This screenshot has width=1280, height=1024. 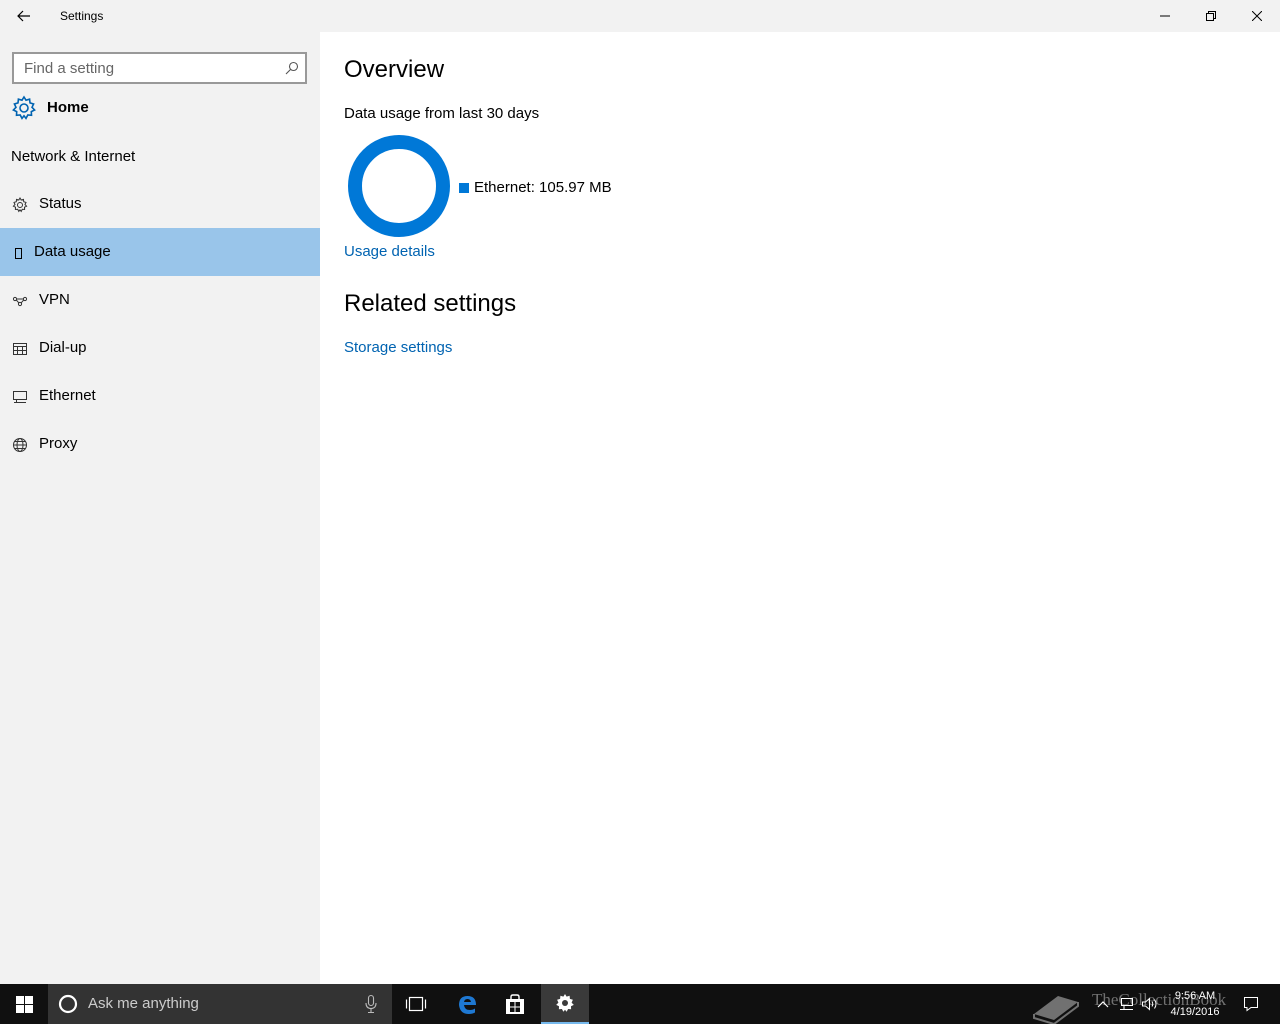 I want to click on edge-browser-icon, so click(x=467, y=1005).